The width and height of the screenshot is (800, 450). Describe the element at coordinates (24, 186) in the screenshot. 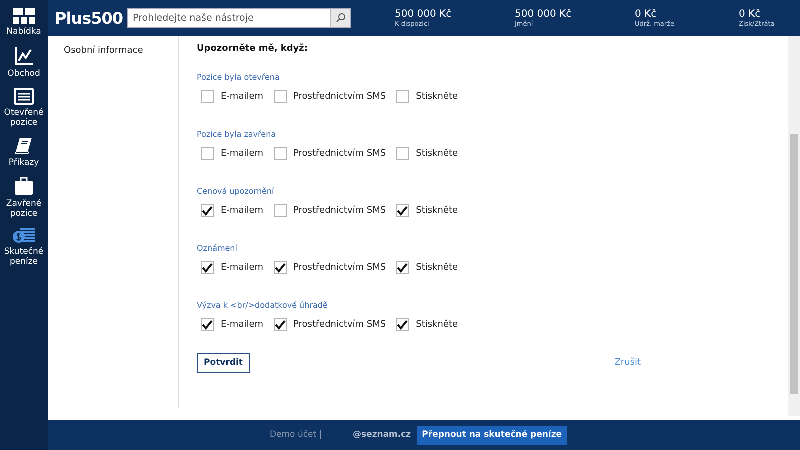

I see `briefcase-icon` at that location.